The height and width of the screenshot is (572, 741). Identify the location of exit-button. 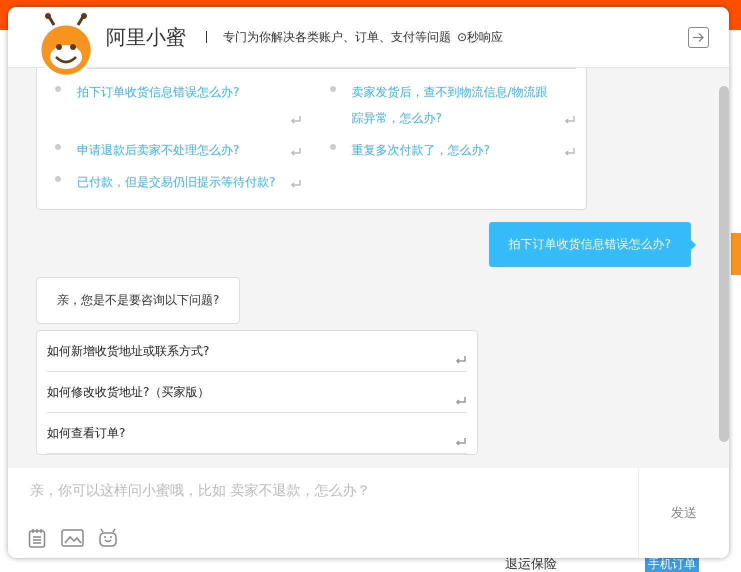
(698, 37).